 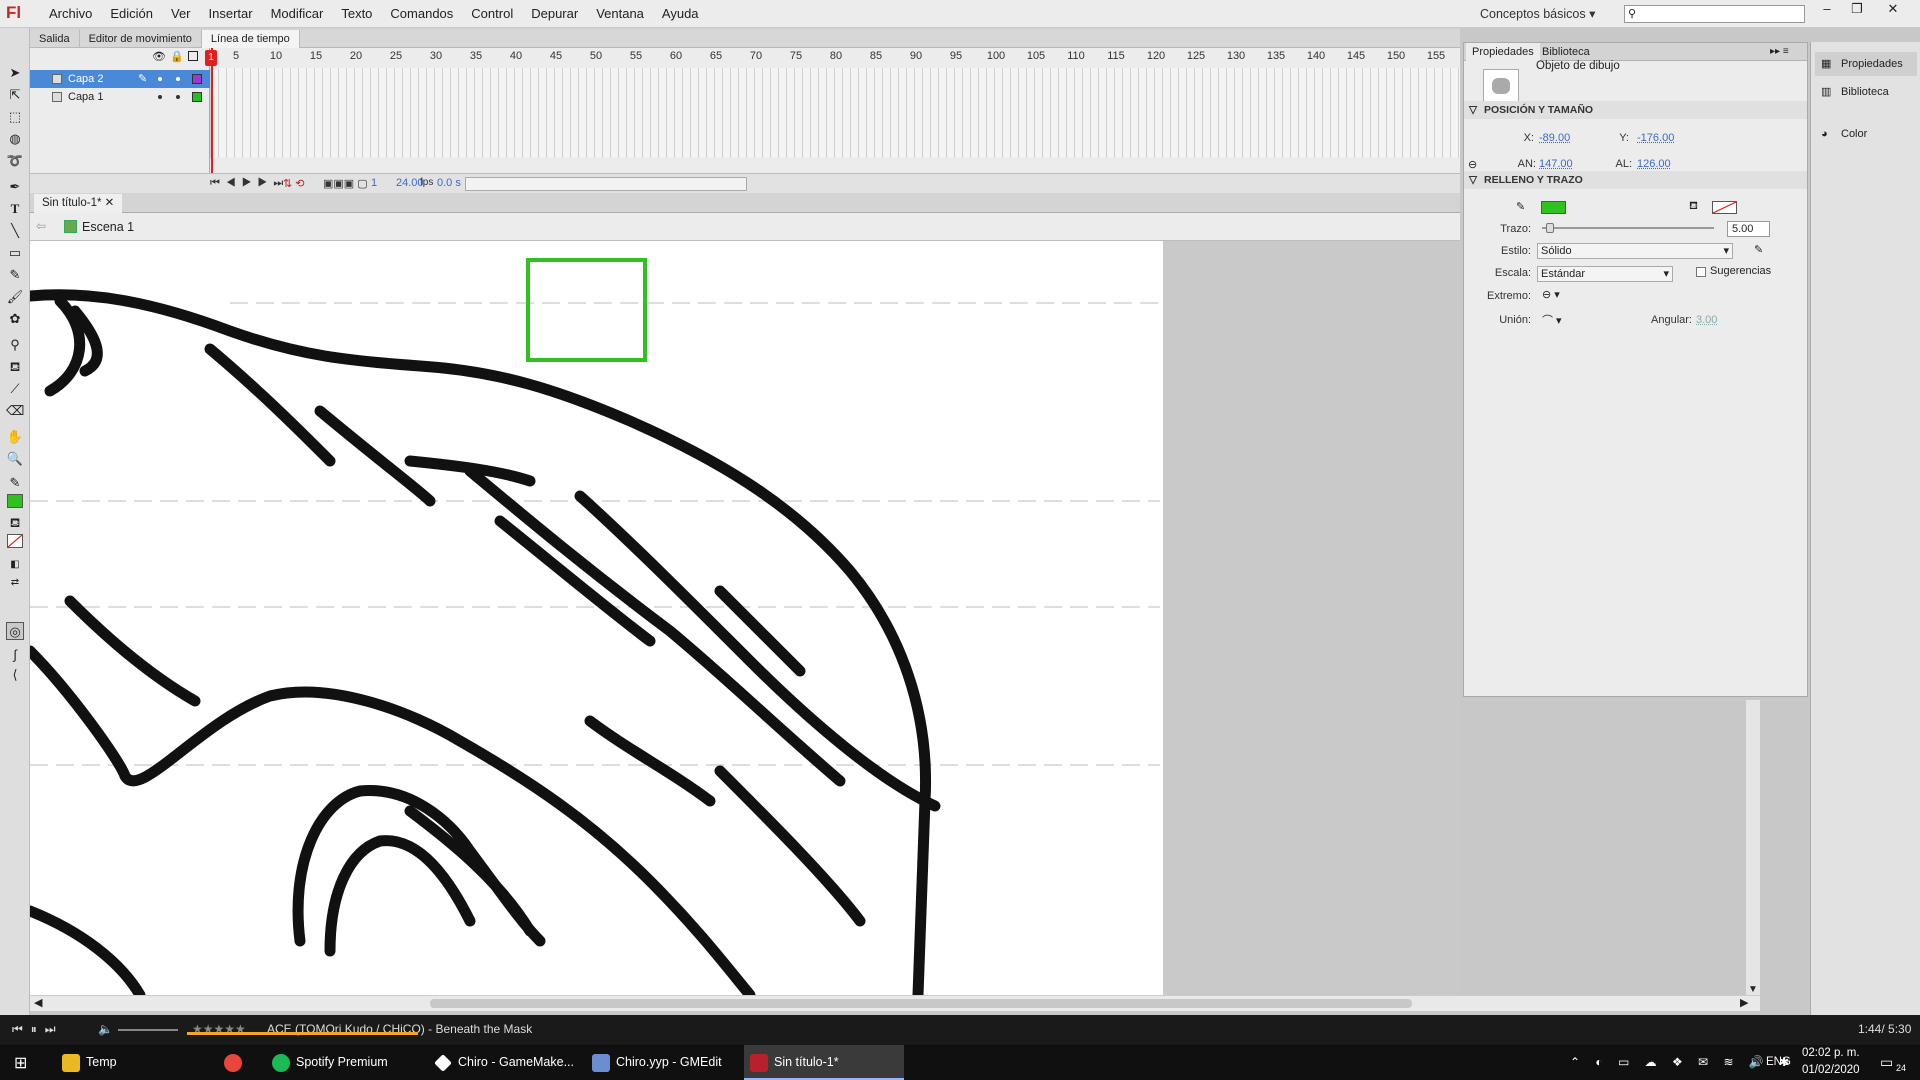 I want to click on tray-icons: ⌃ ◐ ▭ ☁ ❖ ✉ ≋ 🔊 ✱, so click(x=1682, y=1062).